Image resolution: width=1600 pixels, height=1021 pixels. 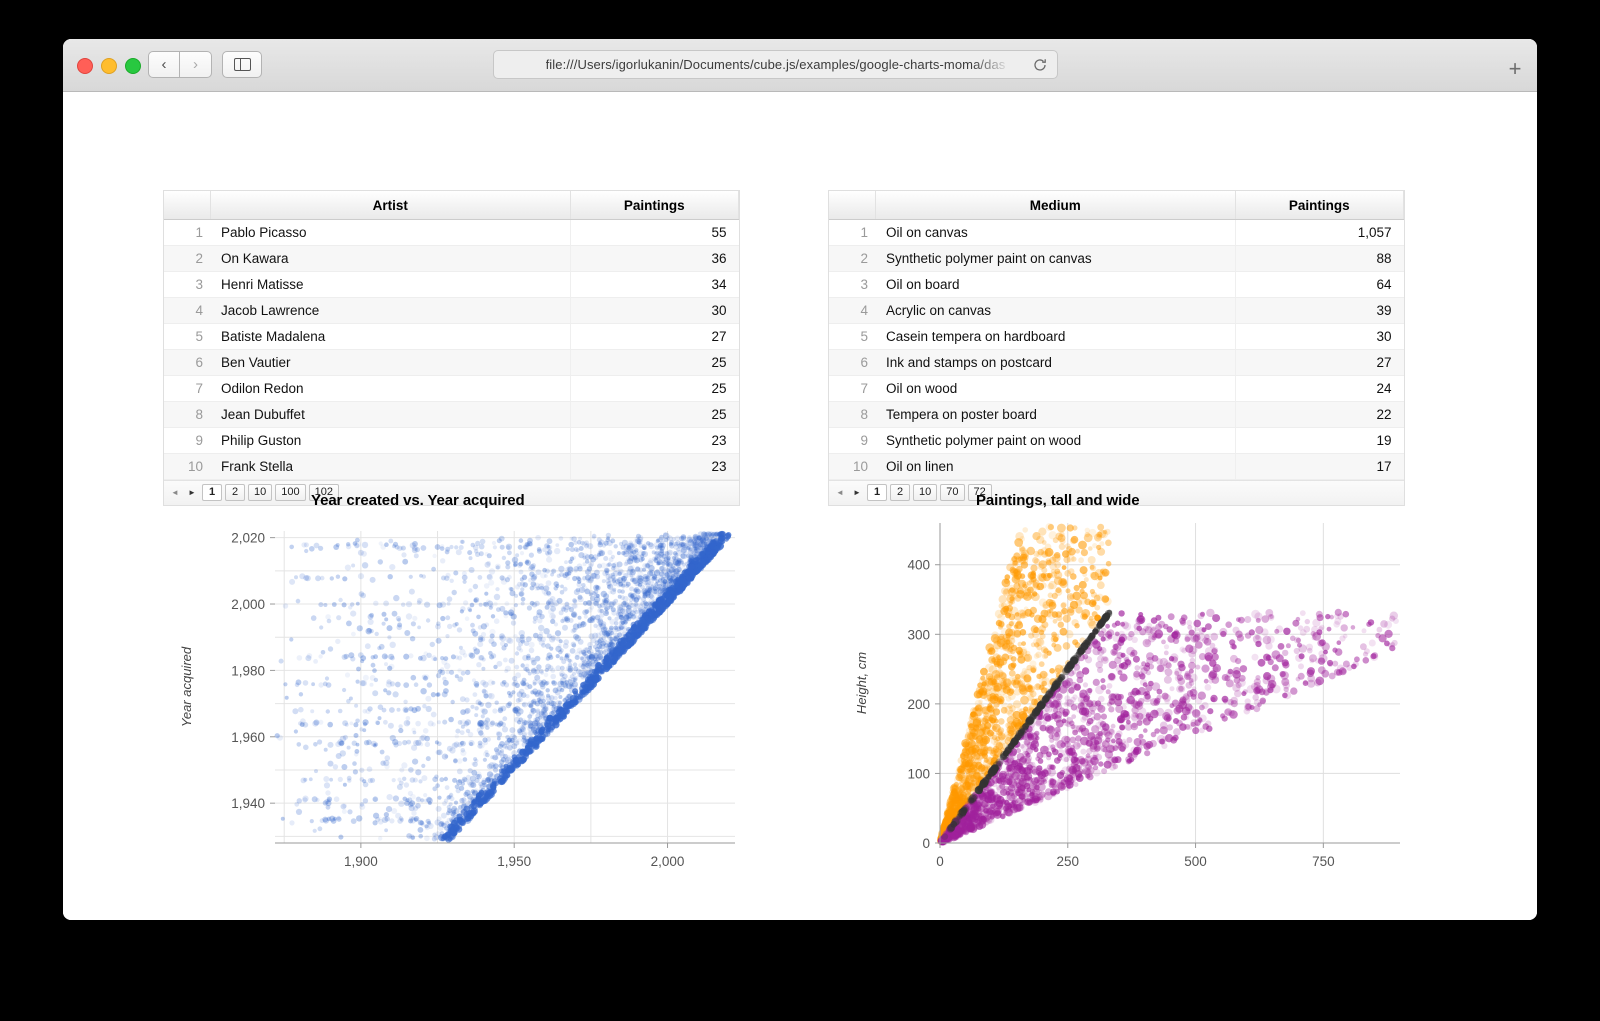 What do you see at coordinates (654, 310) in the screenshot?
I see `row-paintings: 30` at bounding box center [654, 310].